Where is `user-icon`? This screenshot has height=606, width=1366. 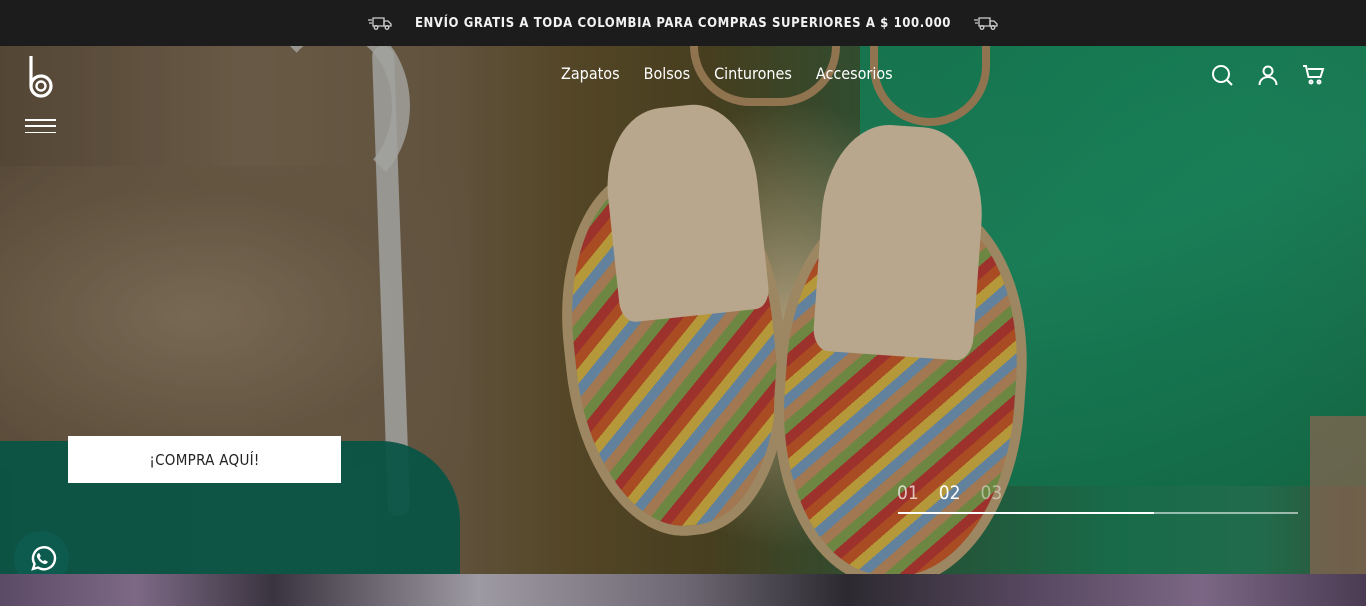 user-icon is located at coordinates (1268, 75).